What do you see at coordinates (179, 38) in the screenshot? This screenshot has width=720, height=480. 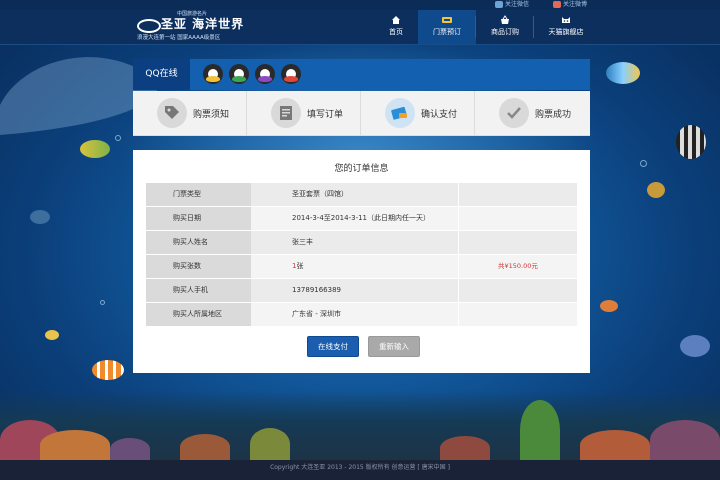 I see `logo-tagline: 浪漫大连第一站 国家AAAA级景区` at bounding box center [179, 38].